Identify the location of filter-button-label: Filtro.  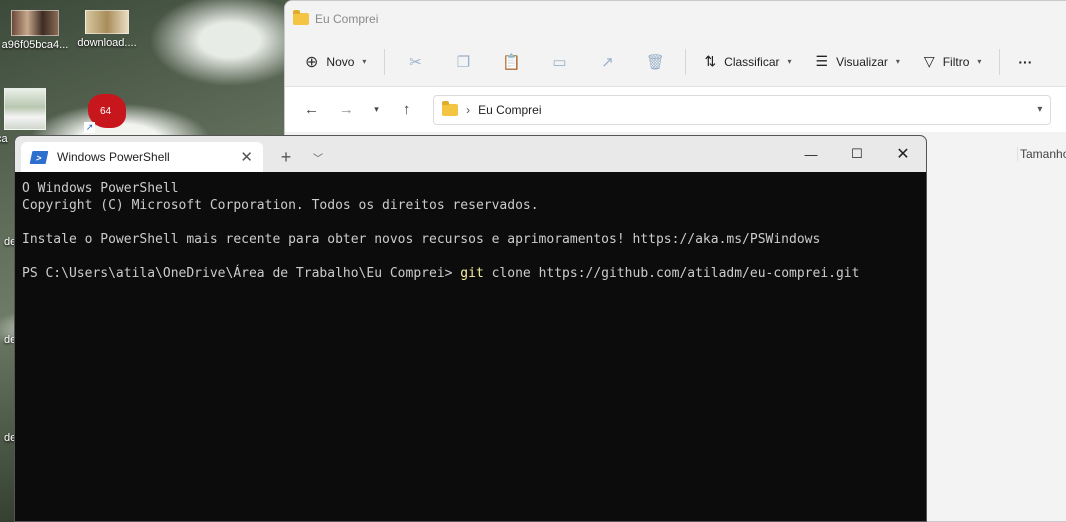
(956, 61).